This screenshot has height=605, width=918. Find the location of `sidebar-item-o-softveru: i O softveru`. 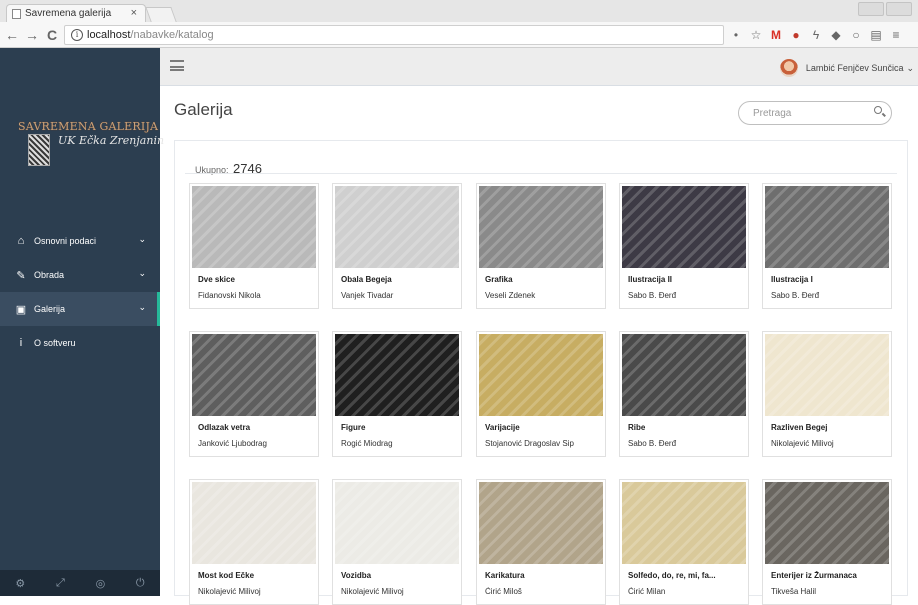

sidebar-item-o-softveru: i O softveru is located at coordinates (80, 343).